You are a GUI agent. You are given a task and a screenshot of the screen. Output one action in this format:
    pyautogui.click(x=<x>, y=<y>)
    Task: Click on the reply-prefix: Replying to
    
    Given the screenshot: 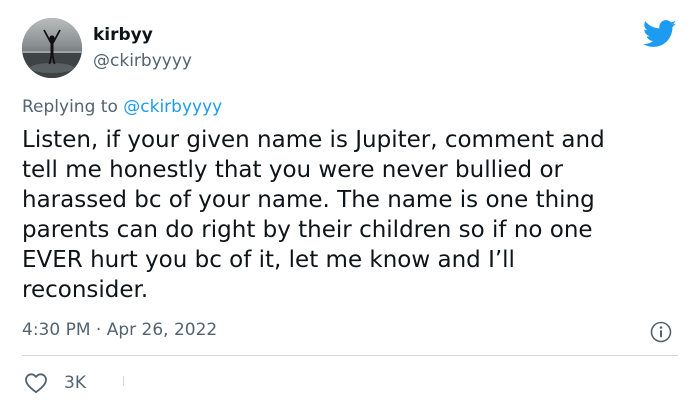 What is the action you would take?
    pyautogui.click(x=73, y=107)
    